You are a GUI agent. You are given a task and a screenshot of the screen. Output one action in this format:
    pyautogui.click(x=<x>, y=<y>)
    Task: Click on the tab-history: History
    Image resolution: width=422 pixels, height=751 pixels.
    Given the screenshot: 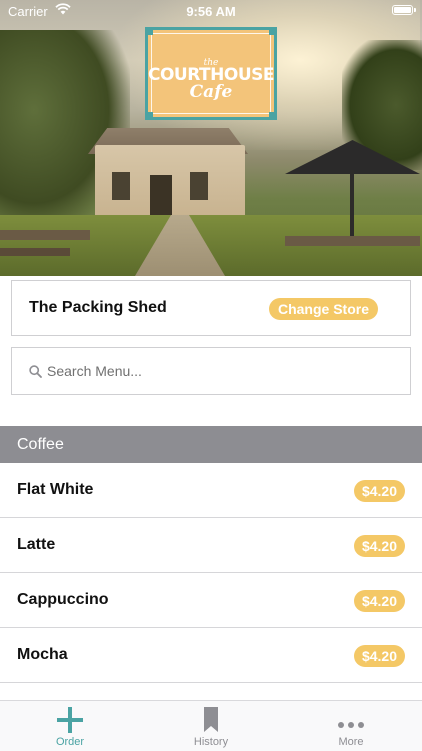 What is the action you would take?
    pyautogui.click(x=211, y=726)
    